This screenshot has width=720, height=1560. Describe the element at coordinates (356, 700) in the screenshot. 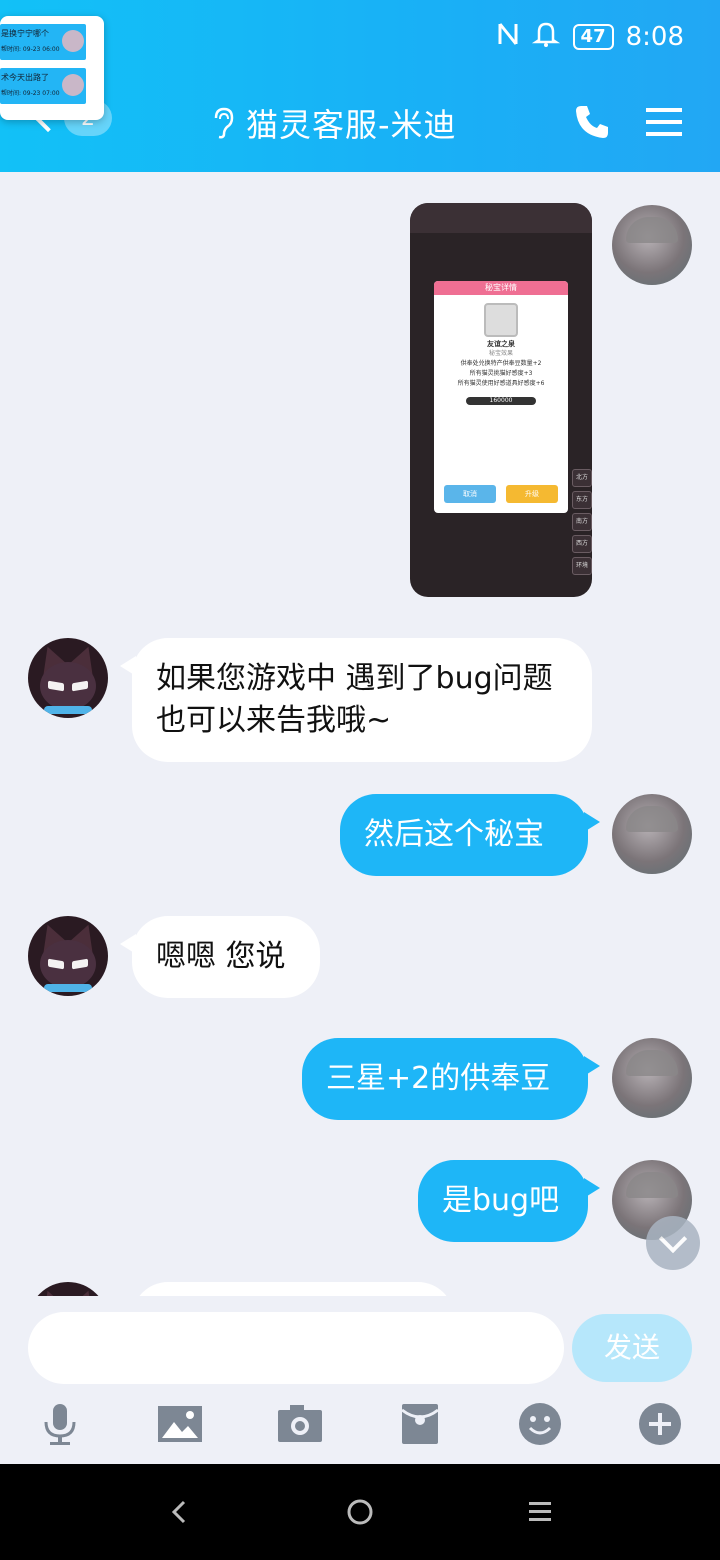

I see `message-bubble: 如果您游戏中 遇到了bug问题 也可以来告我哦~` at that location.